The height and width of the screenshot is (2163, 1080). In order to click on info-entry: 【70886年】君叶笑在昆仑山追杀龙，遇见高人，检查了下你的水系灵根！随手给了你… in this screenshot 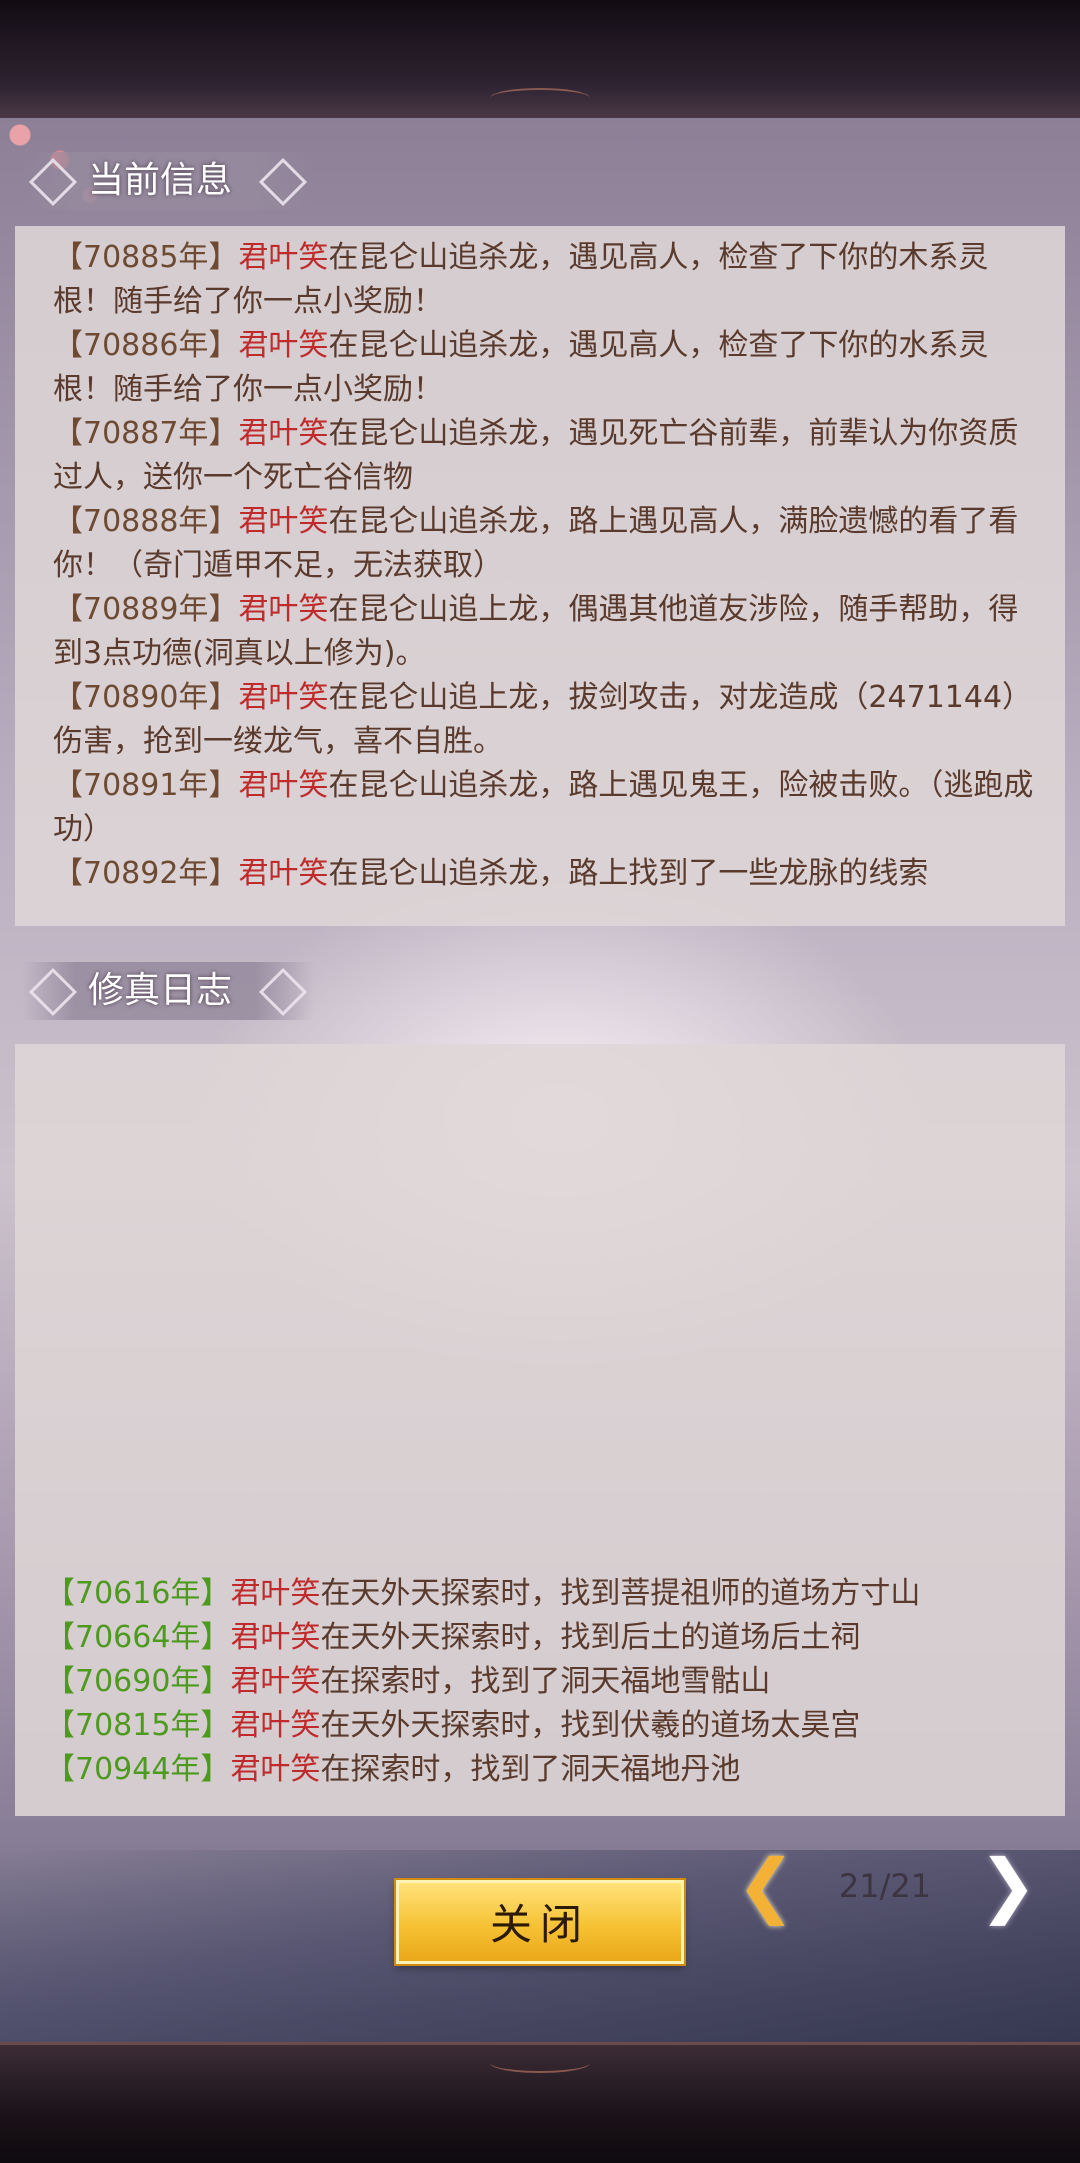, I will do `click(544, 368)`.